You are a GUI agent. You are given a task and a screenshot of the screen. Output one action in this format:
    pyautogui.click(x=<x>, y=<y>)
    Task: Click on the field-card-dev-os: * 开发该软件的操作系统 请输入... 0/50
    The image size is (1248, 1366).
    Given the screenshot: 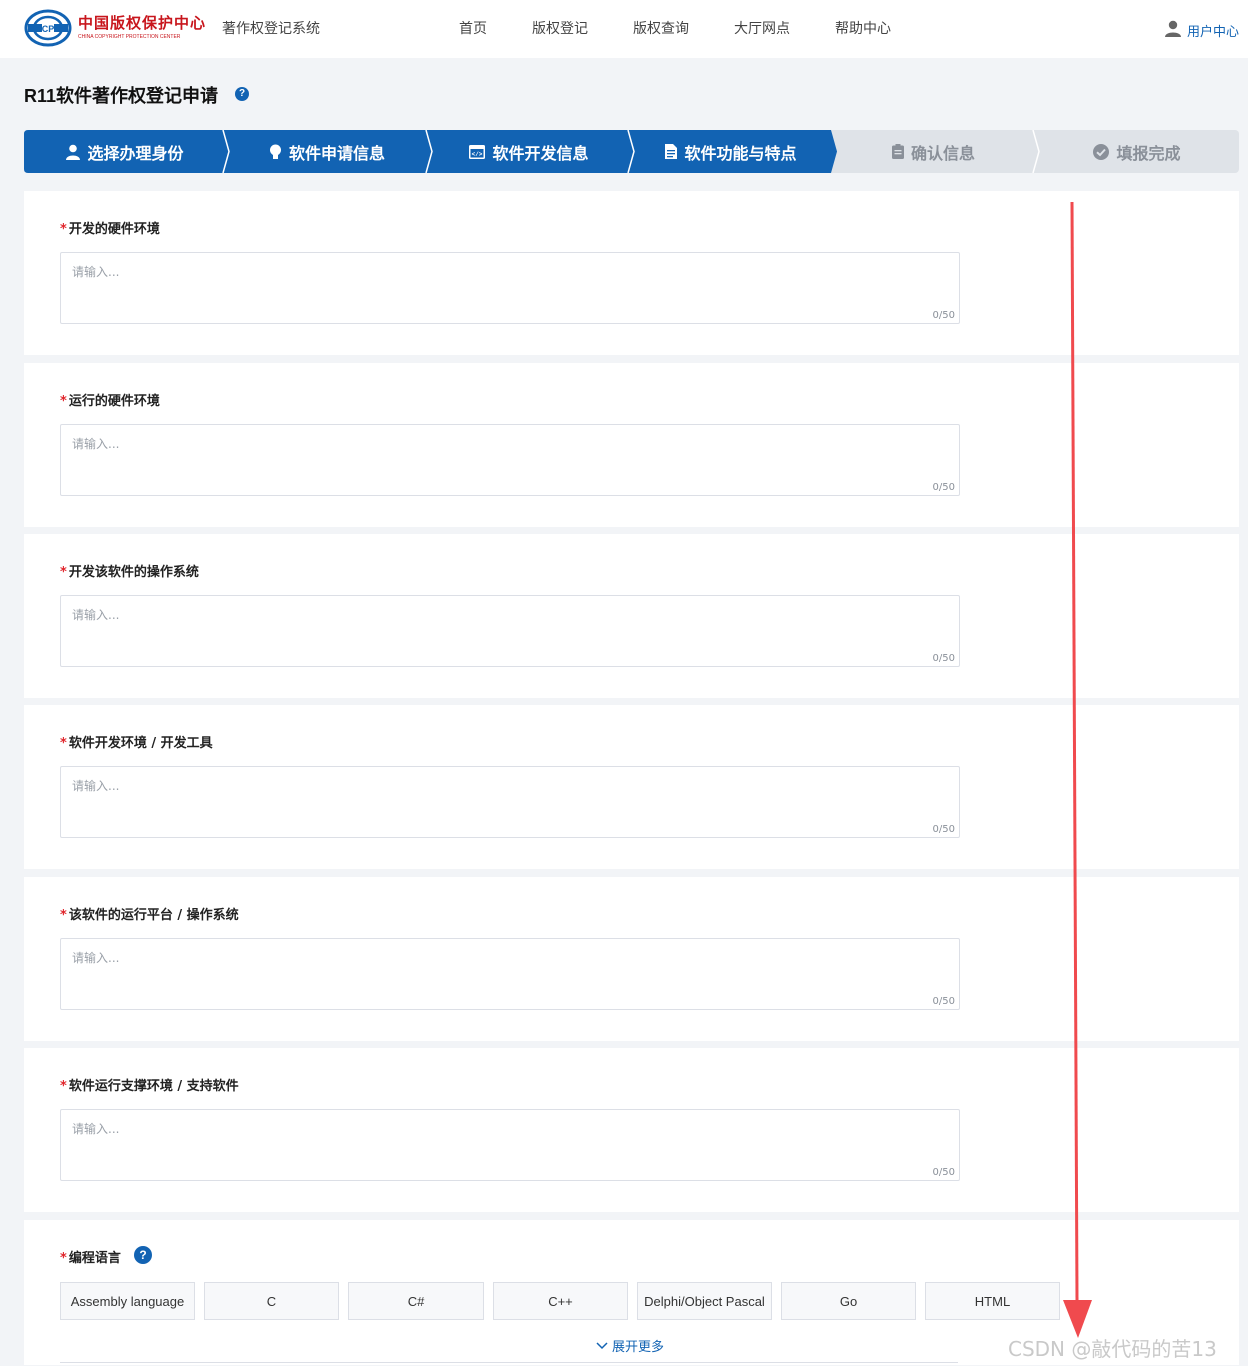 What is the action you would take?
    pyautogui.click(x=631, y=616)
    